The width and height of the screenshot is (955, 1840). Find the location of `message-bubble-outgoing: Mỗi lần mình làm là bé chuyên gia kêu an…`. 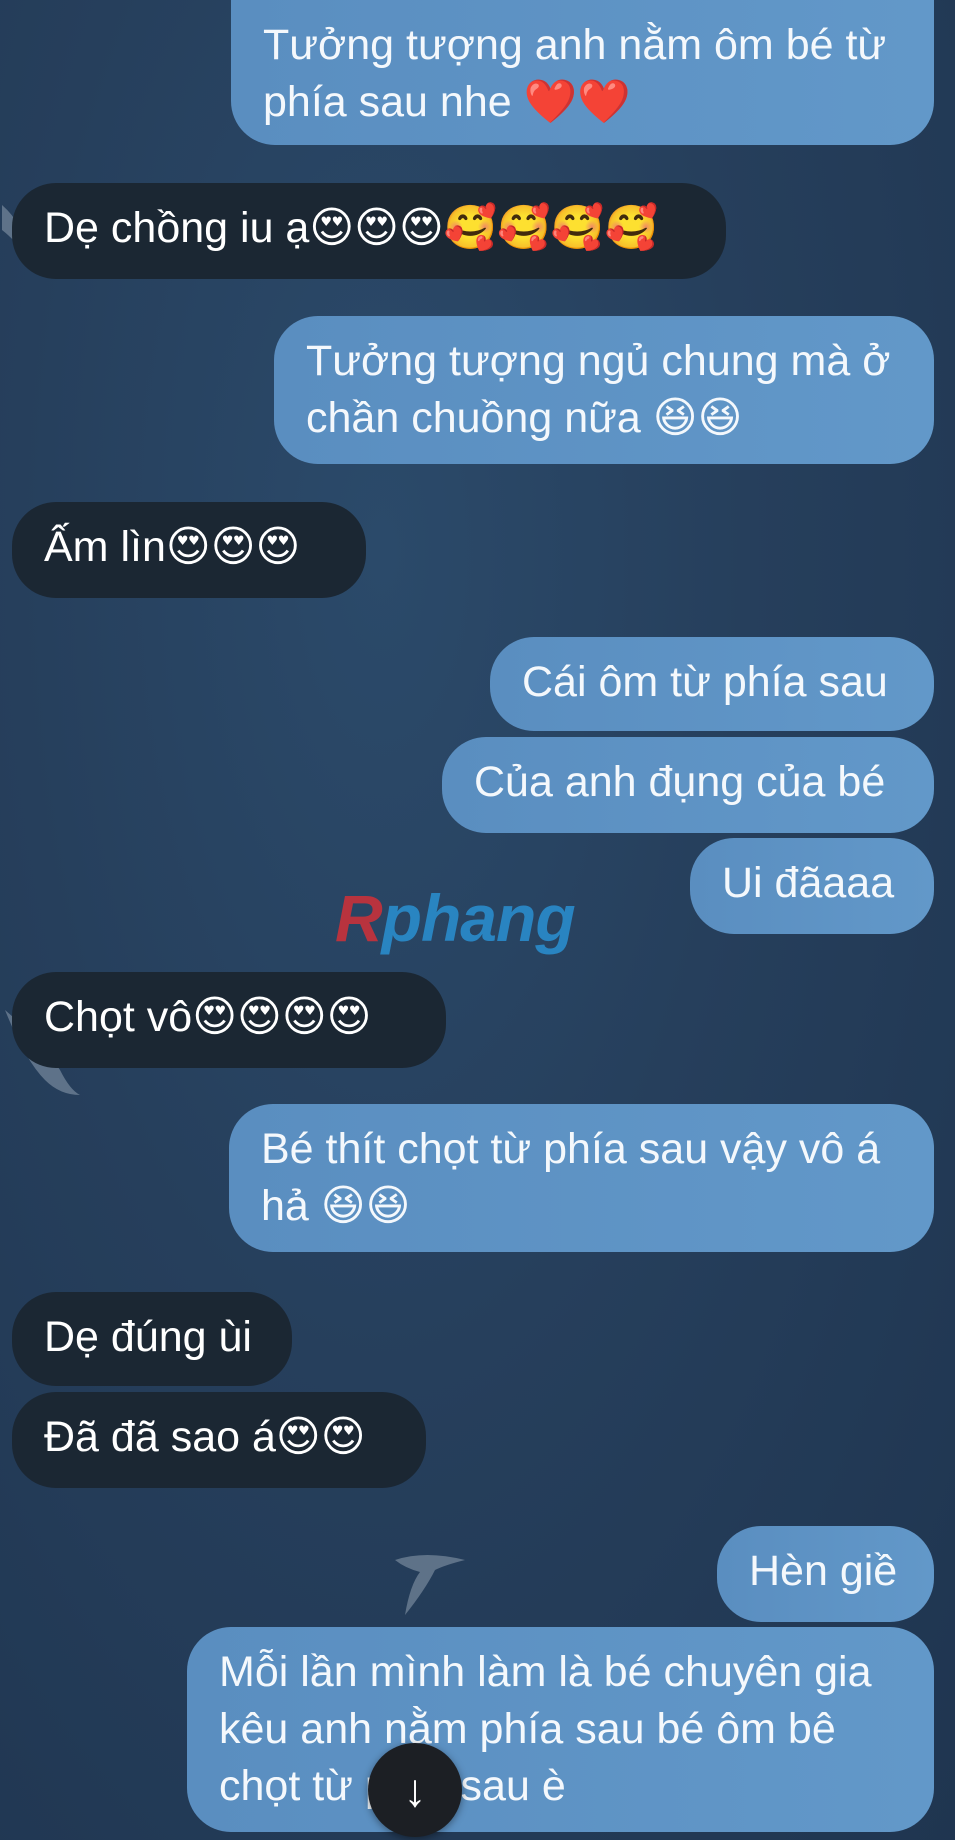

message-bubble-outgoing: Mỗi lần mình làm là bé chuyên gia kêu an… is located at coordinates (560, 1729).